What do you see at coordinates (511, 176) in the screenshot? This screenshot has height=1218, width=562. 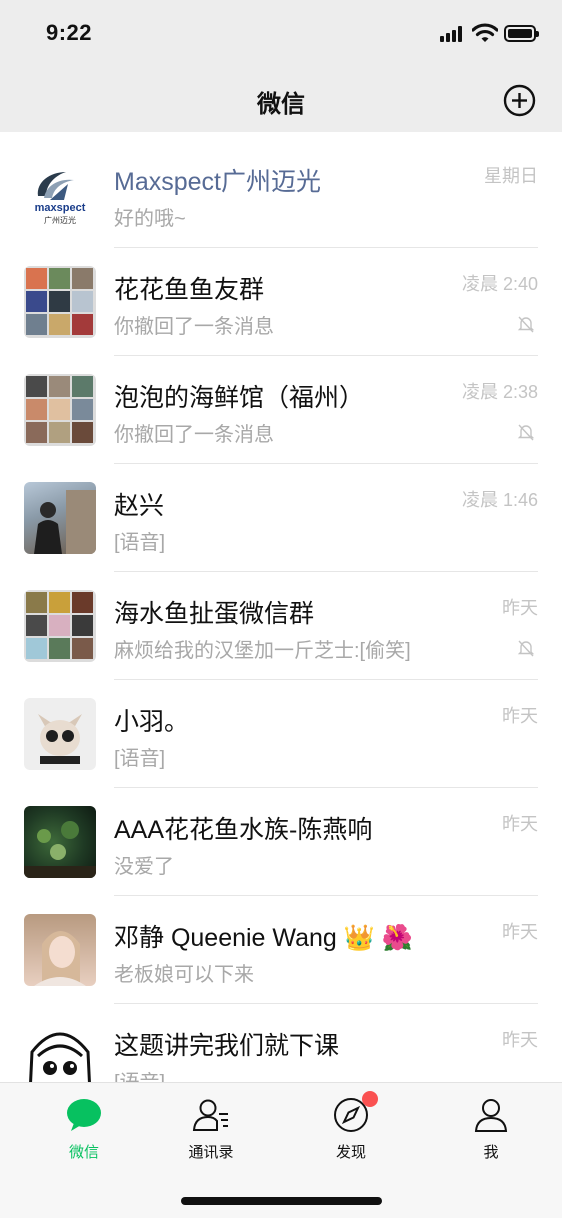 I see `chat-time: 星期日` at bounding box center [511, 176].